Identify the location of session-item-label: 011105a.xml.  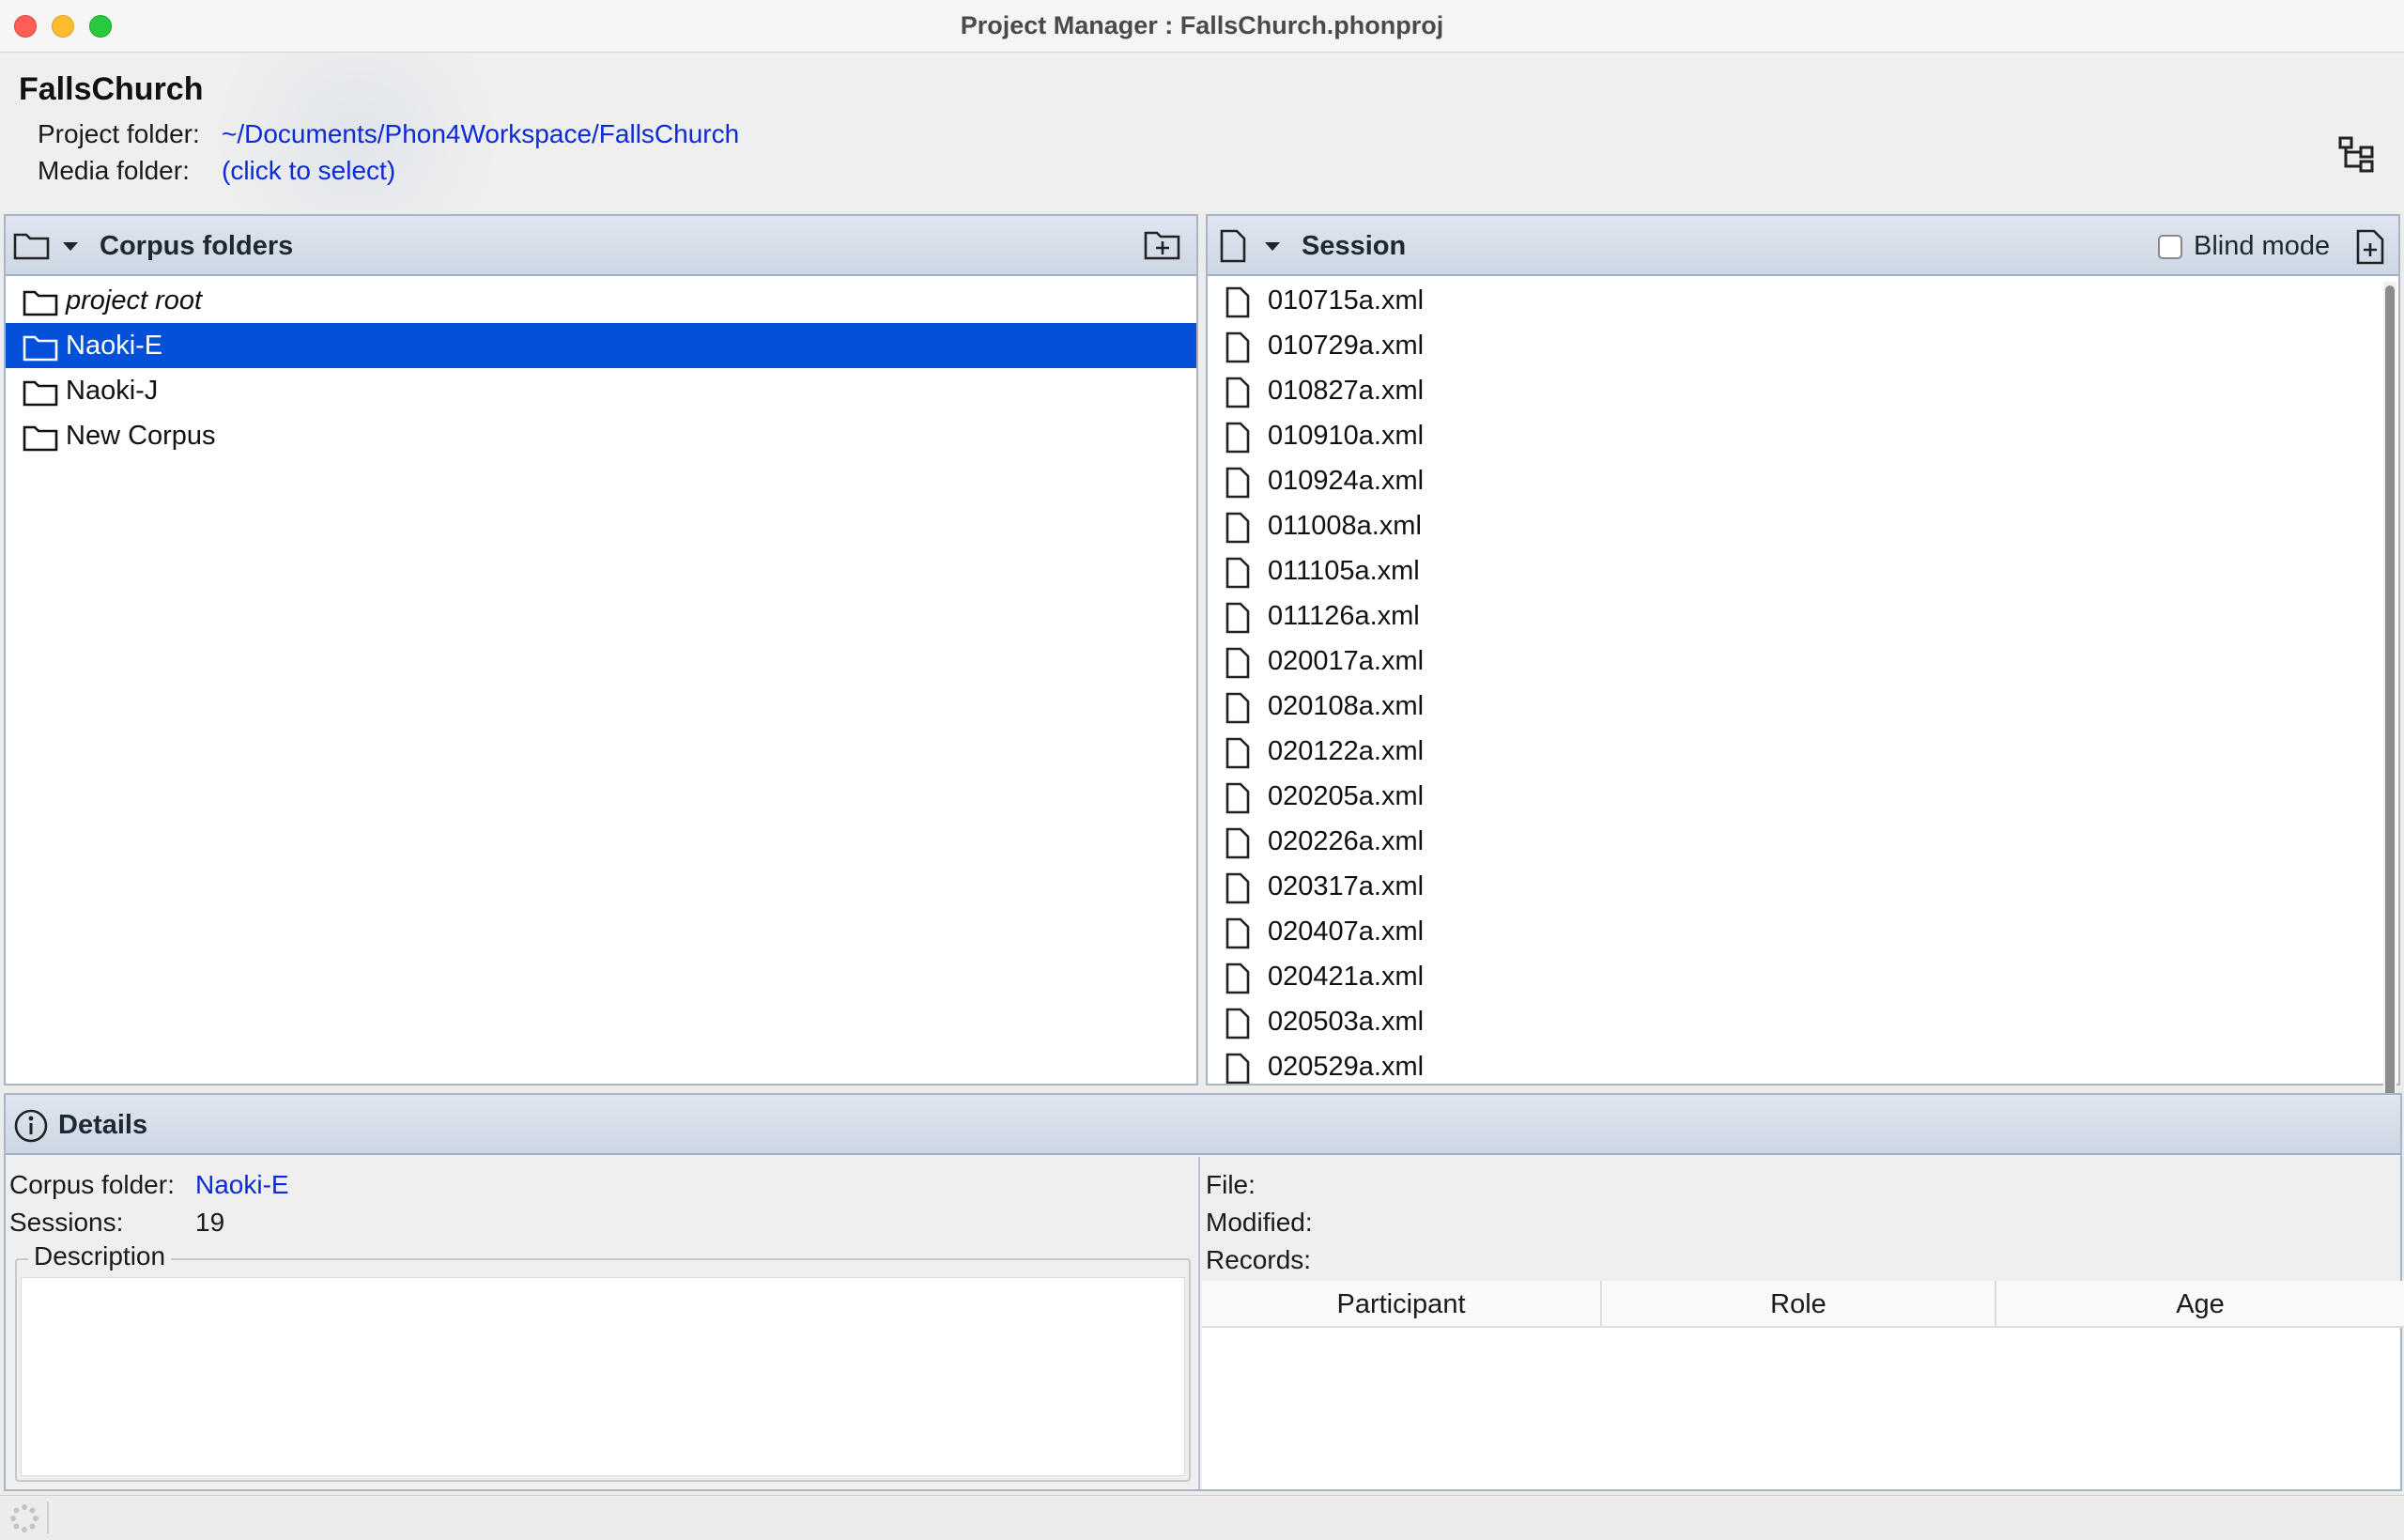
(1344, 571).